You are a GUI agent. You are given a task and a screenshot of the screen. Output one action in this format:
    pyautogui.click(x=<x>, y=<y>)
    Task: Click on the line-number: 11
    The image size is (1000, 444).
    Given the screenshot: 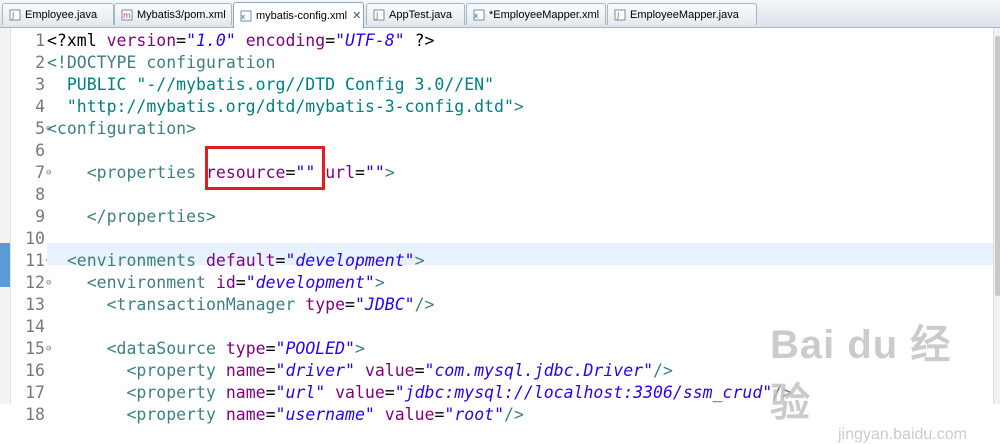 What is the action you would take?
    pyautogui.click(x=35, y=260)
    